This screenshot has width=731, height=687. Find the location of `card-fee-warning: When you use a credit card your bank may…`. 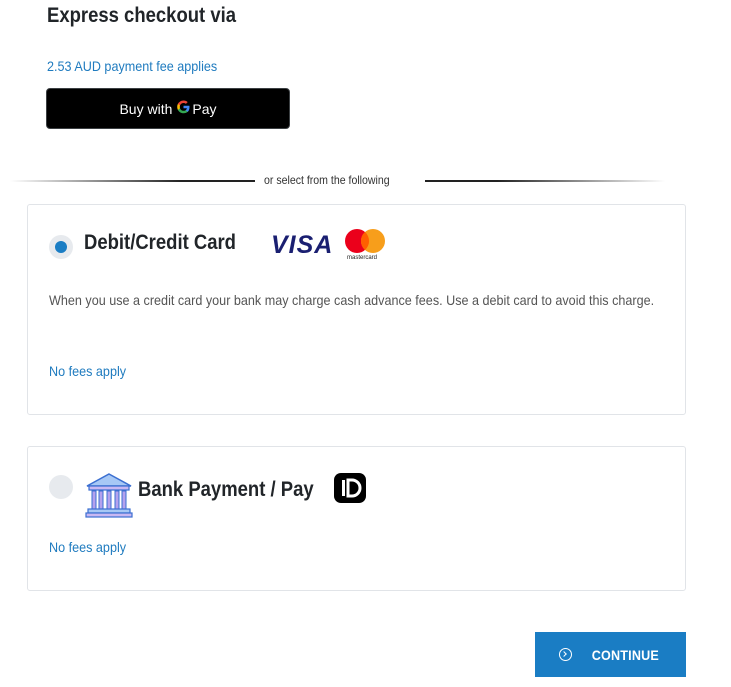

card-fee-warning: When you use a credit card your bank may… is located at coordinates (352, 300).